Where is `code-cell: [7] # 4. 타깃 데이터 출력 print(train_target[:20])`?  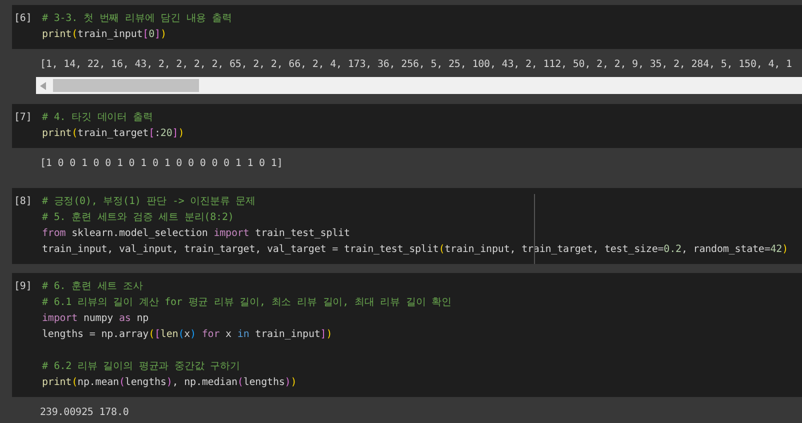
code-cell: [7] # 4. 타깃 데이터 출력 print(train_target[:20]) is located at coordinates (407, 126).